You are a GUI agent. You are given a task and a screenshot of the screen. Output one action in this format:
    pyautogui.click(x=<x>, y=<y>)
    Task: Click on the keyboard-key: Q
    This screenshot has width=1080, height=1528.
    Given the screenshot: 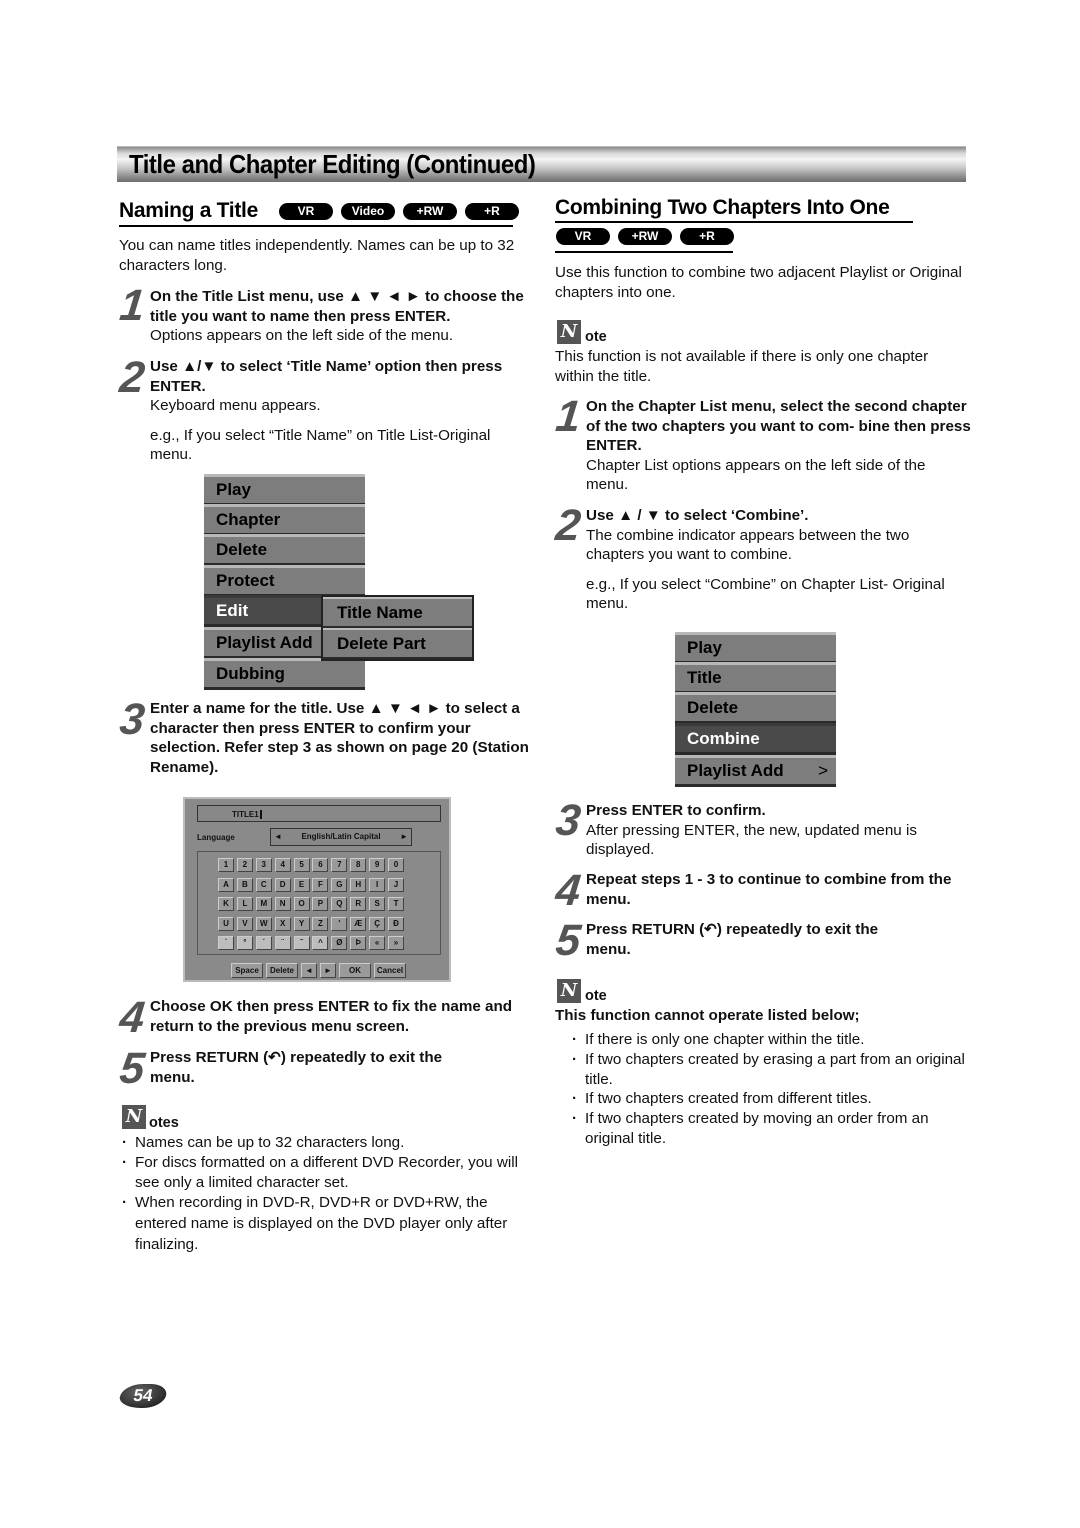 What is the action you would take?
    pyautogui.click(x=339, y=904)
    